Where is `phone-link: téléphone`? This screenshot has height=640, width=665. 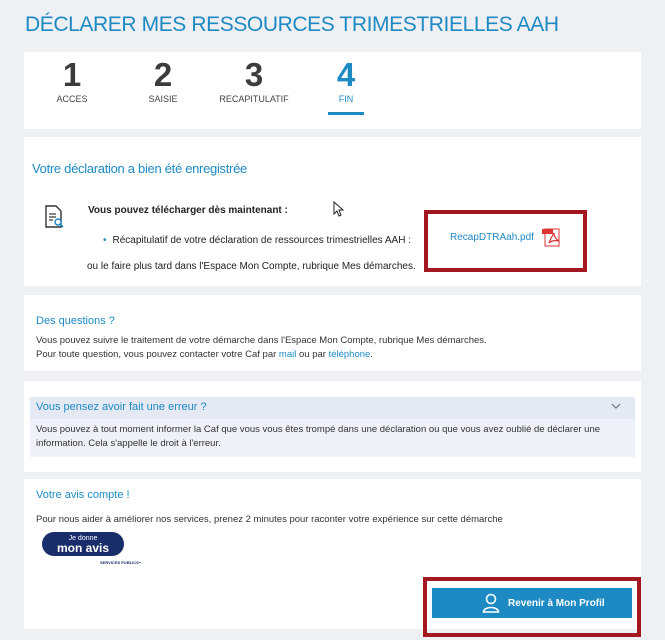 phone-link: téléphone is located at coordinates (350, 354).